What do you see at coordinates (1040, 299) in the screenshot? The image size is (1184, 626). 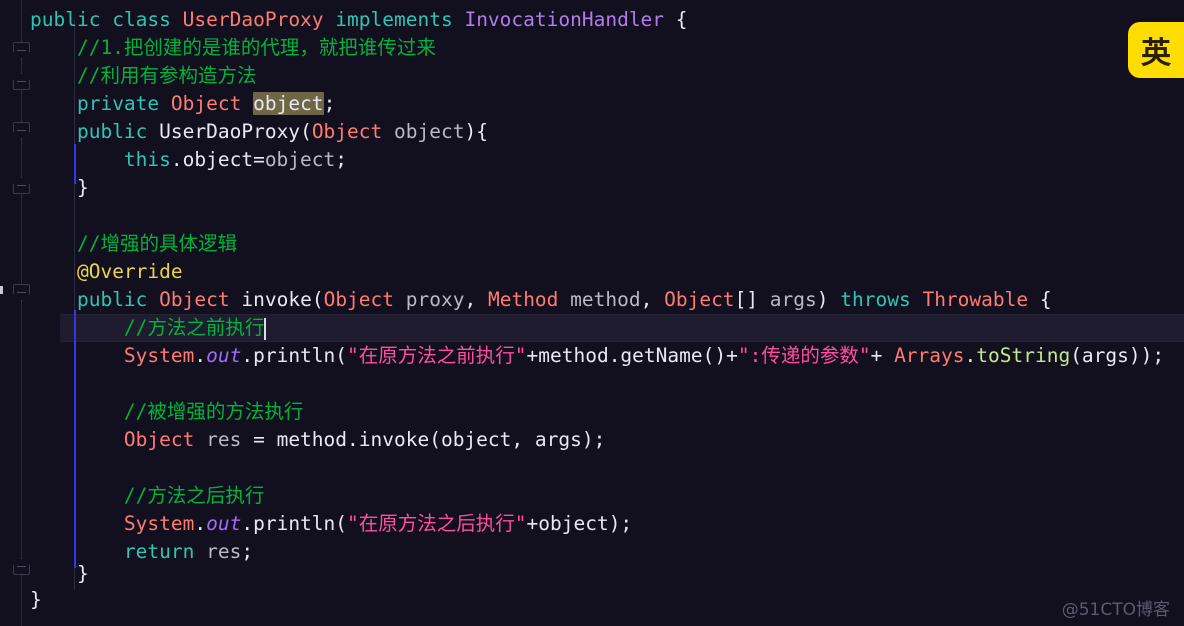 I see `code-token: {` at bounding box center [1040, 299].